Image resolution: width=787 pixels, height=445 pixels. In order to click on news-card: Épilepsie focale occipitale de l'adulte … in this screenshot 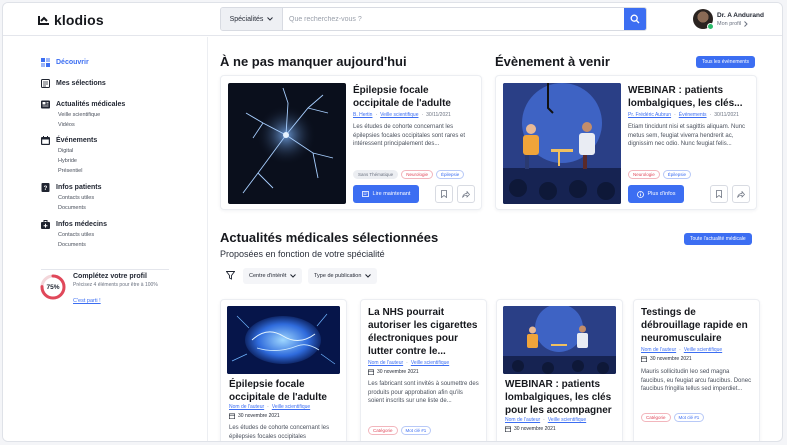, I will do `click(283, 370)`.